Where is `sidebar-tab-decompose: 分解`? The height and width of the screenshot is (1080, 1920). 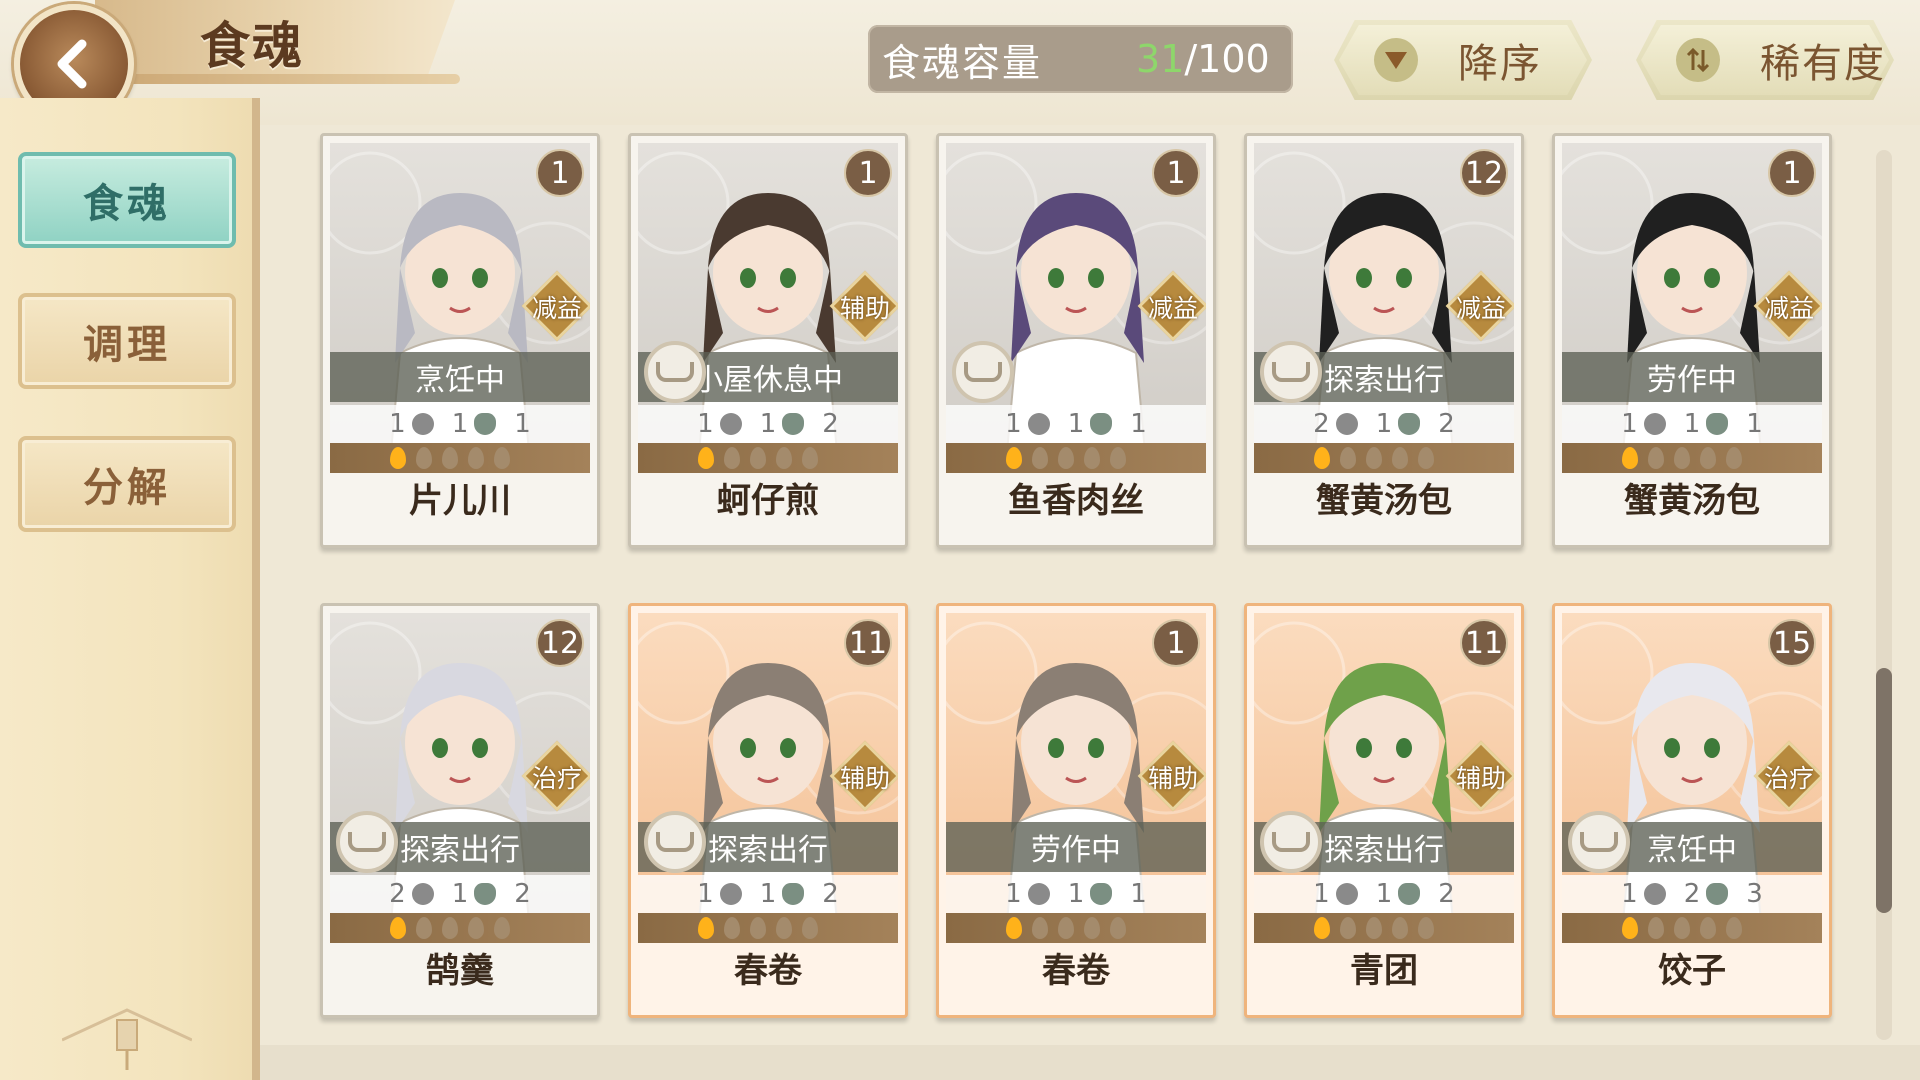
sidebar-tab-decompose: 分解 is located at coordinates (127, 484).